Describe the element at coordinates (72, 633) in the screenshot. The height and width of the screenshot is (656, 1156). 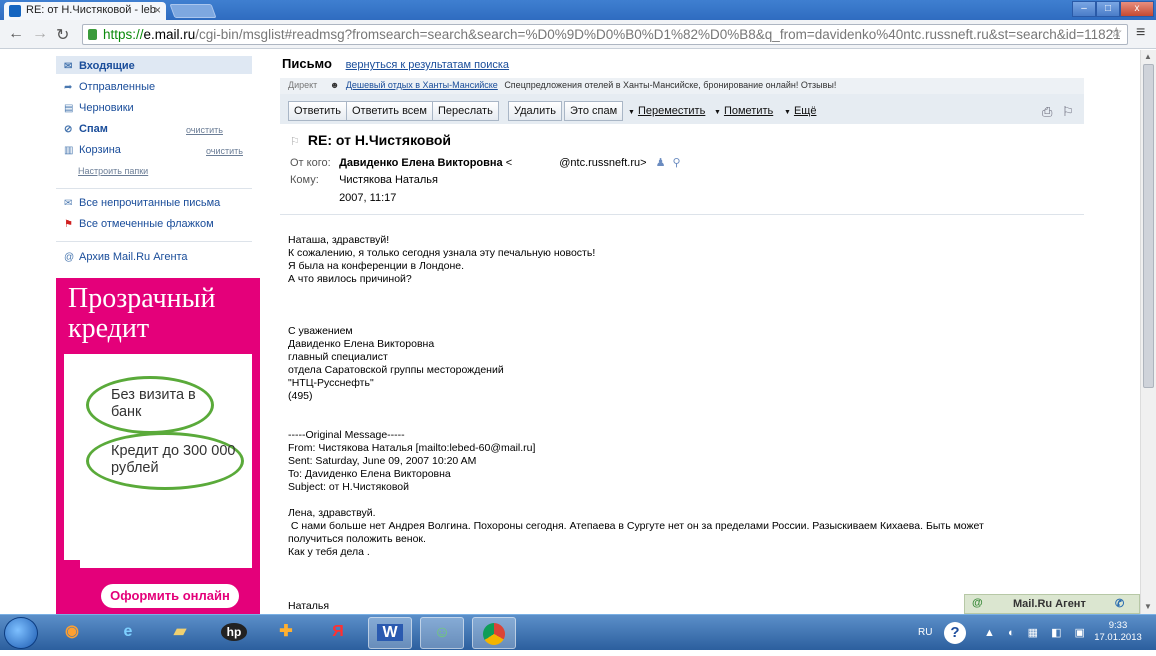
I see `media-player-icon: ◉` at that location.